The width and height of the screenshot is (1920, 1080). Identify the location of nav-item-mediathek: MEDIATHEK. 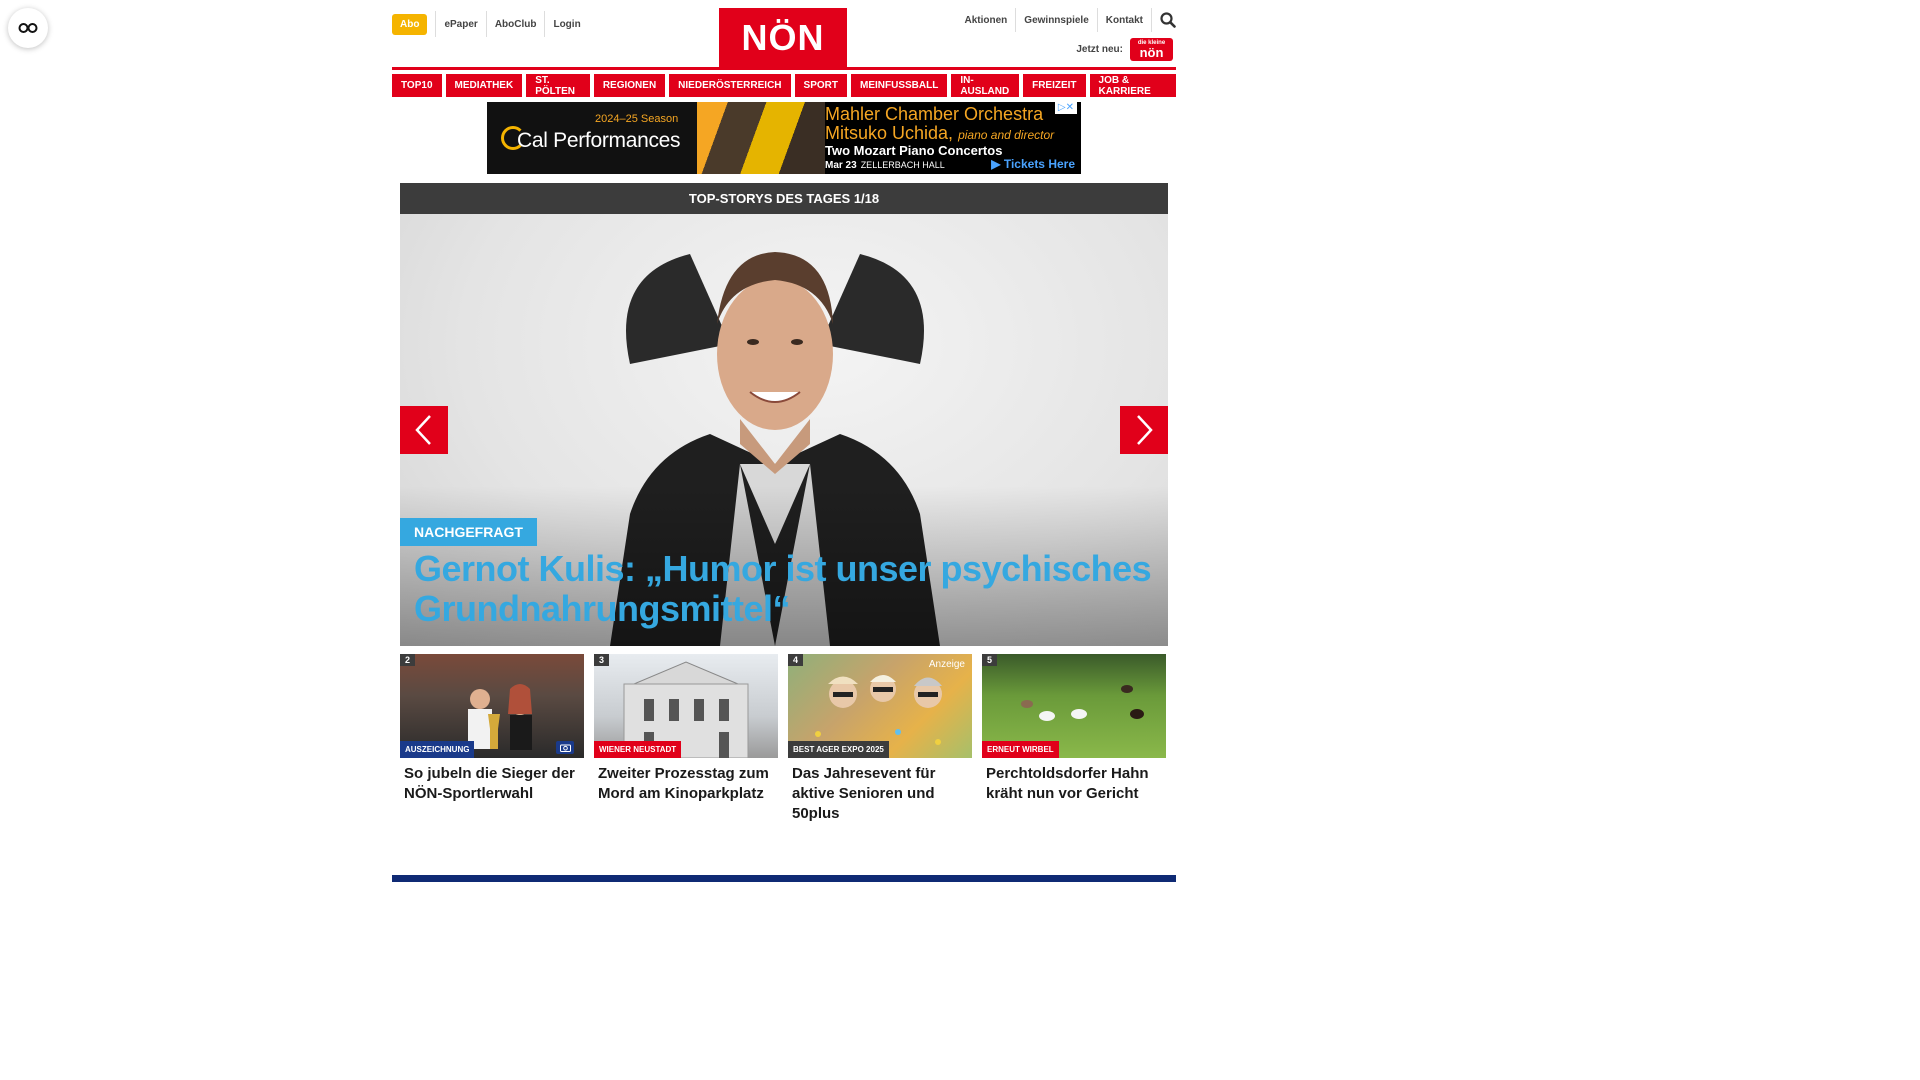
(484, 85).